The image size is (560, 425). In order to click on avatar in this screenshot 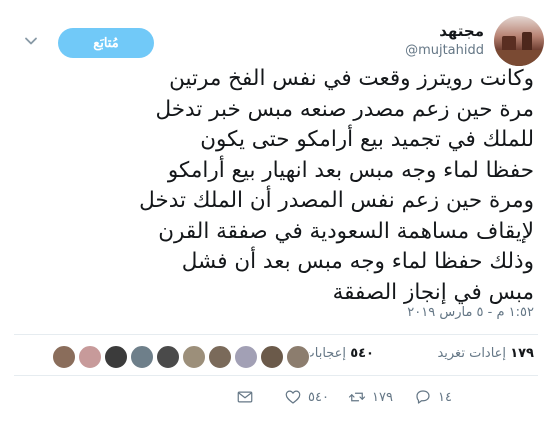, I will do `click(519, 41)`.